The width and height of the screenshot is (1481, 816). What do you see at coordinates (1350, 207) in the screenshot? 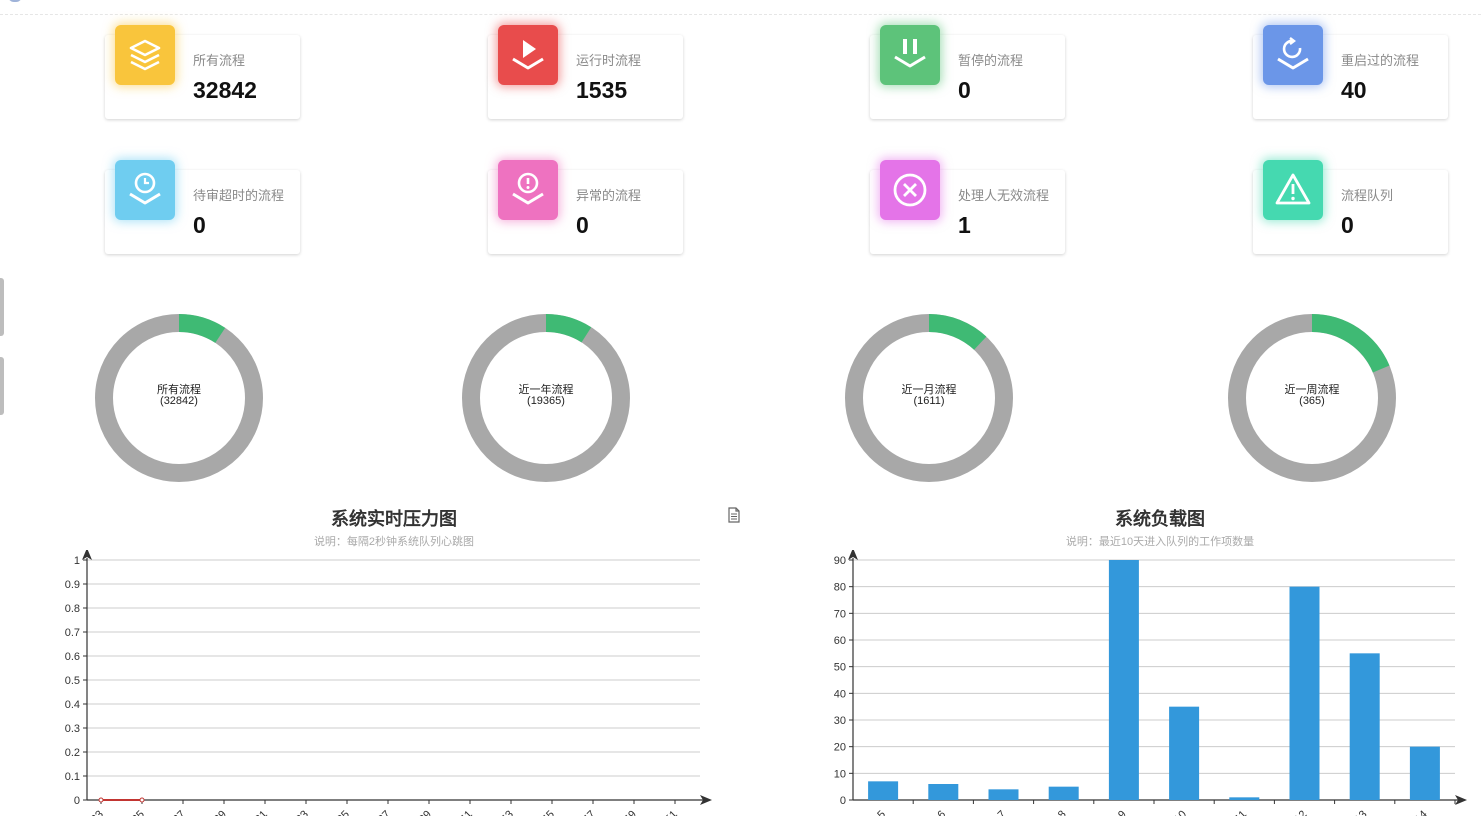
I see `stat-card: 流程队列 0` at bounding box center [1350, 207].